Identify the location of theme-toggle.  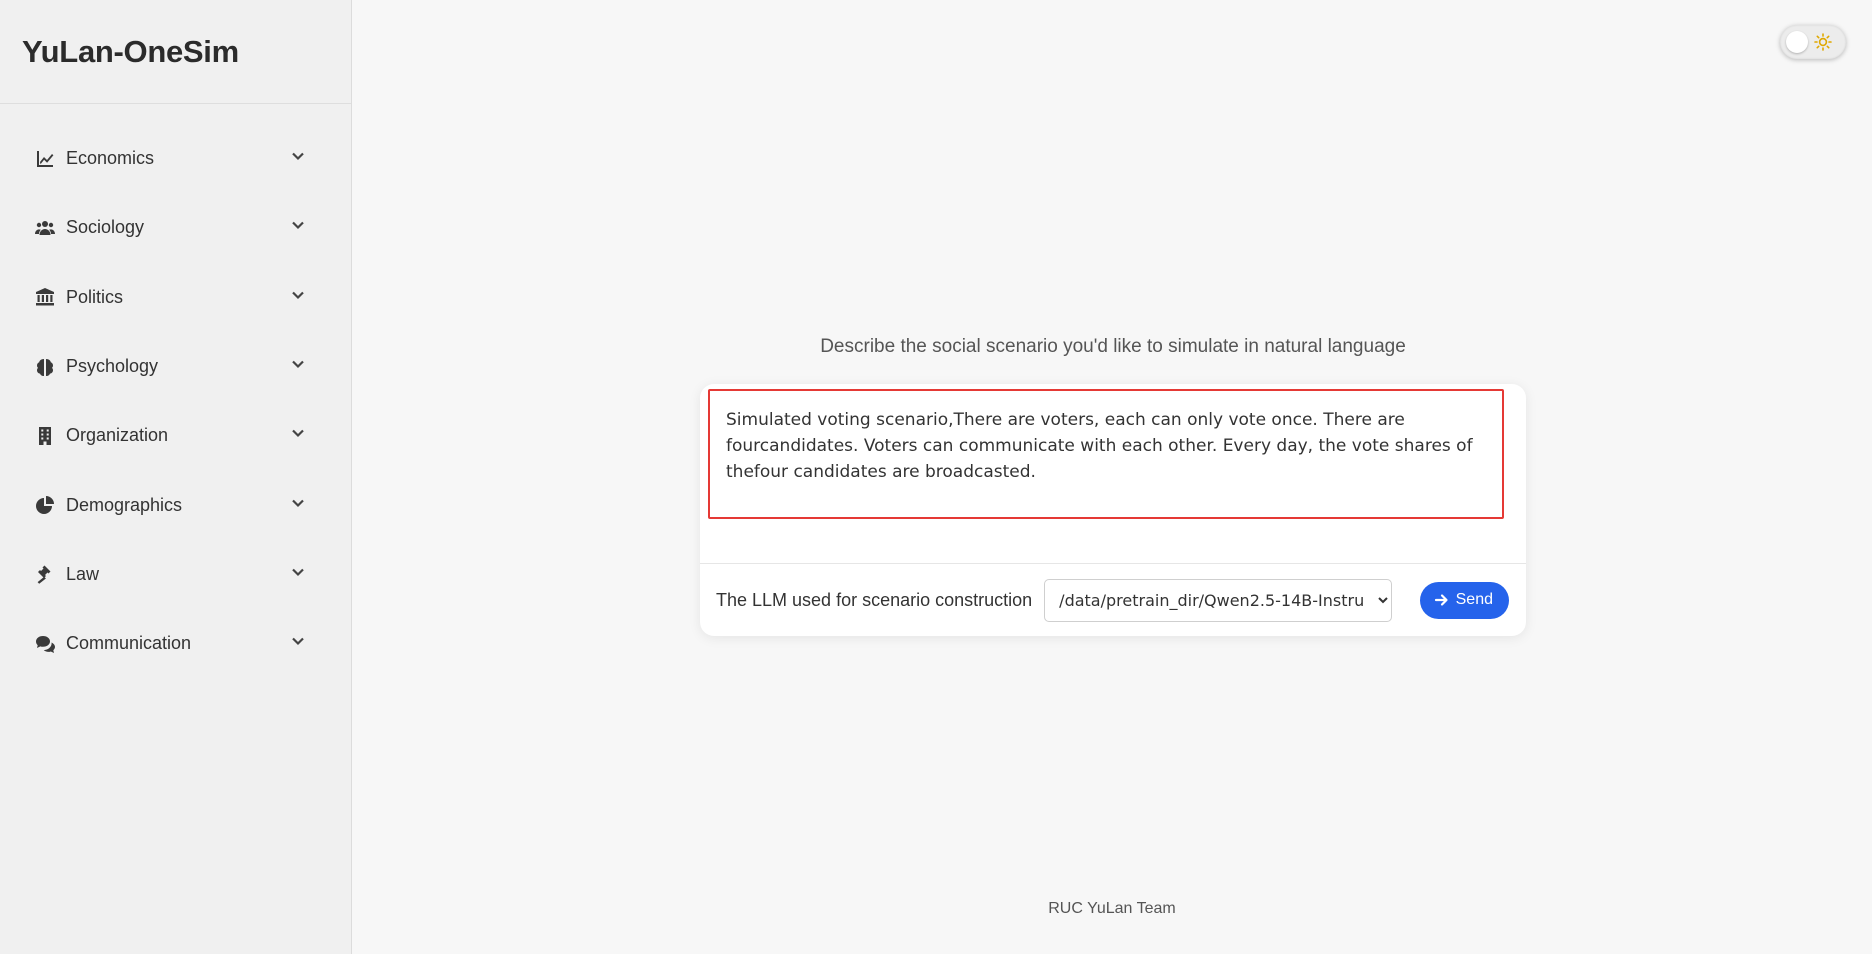
(1813, 42).